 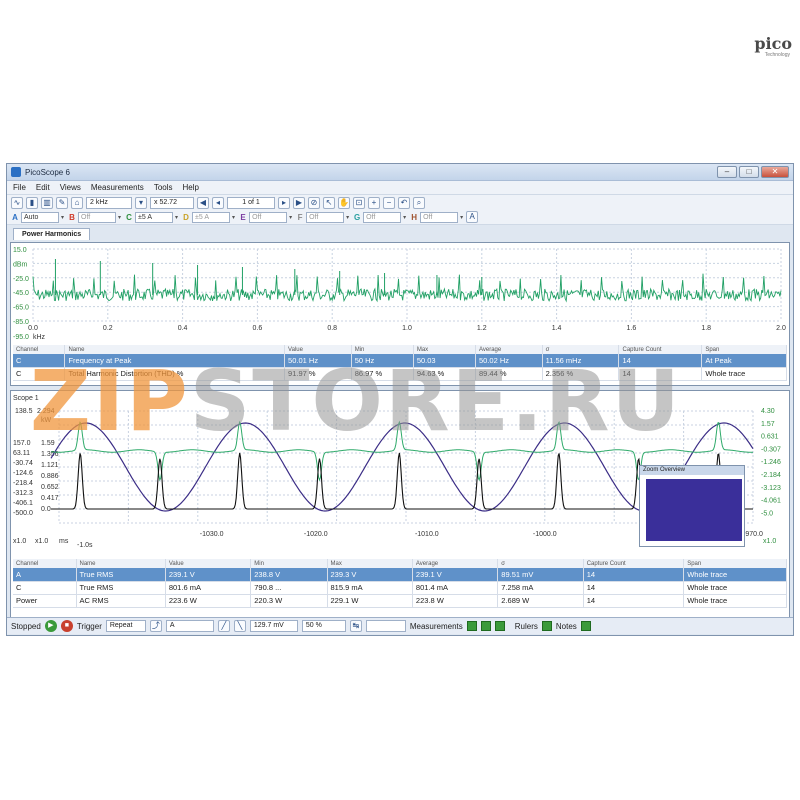 I want to click on menu-file: File, so click(x=19, y=187).